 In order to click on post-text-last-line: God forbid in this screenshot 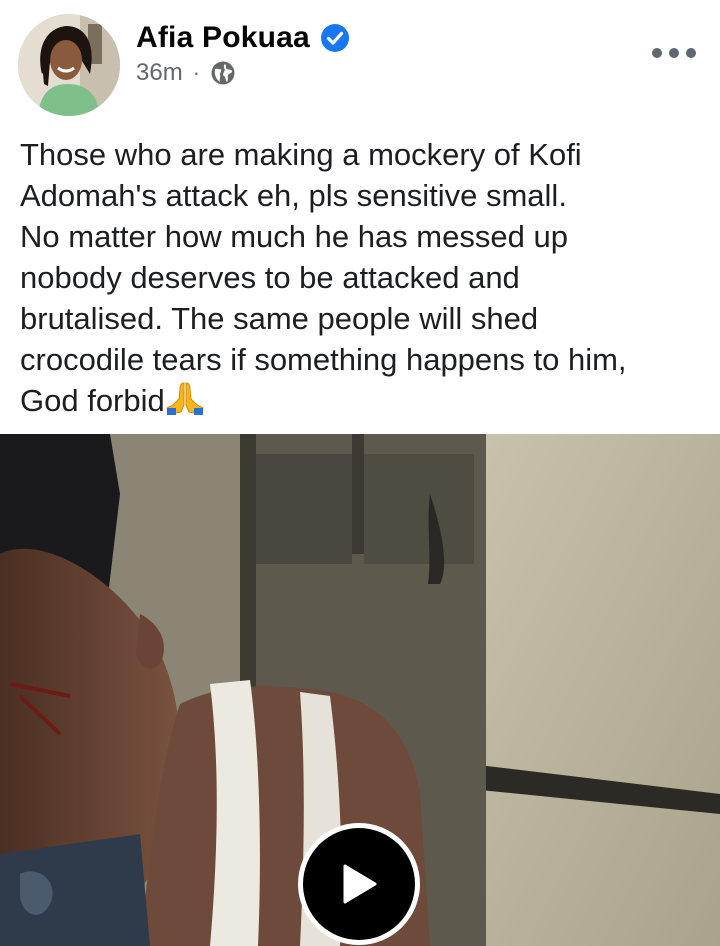, I will do `click(365, 400)`.